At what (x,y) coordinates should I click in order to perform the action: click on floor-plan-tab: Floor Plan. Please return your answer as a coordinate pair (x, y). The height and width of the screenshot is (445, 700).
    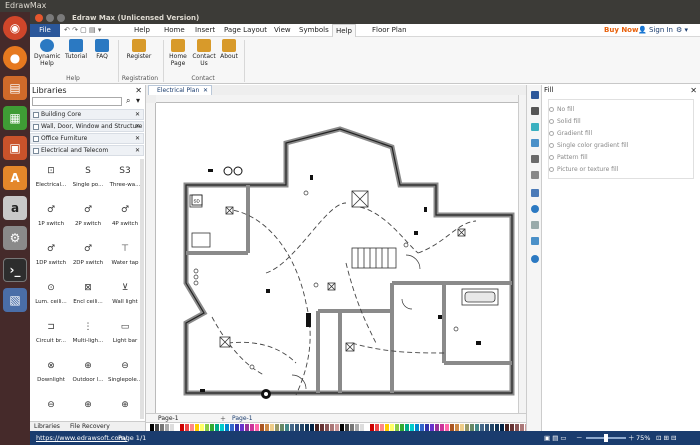
    Looking at the image, I should click on (389, 30).